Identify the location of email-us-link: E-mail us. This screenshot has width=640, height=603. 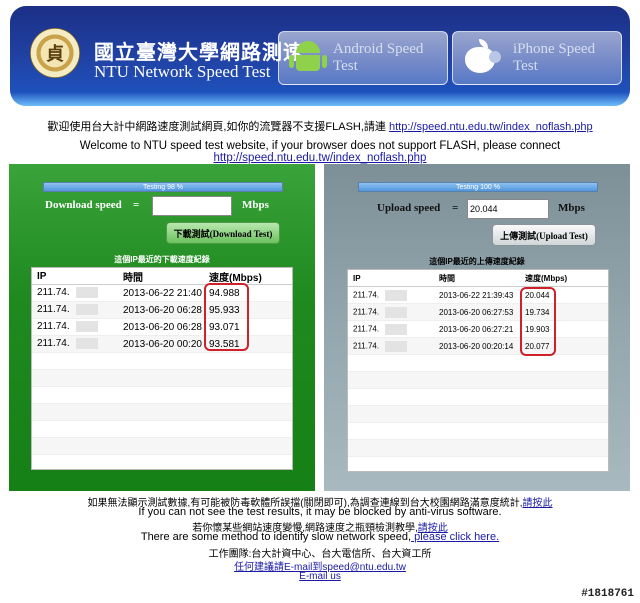
(320, 576).